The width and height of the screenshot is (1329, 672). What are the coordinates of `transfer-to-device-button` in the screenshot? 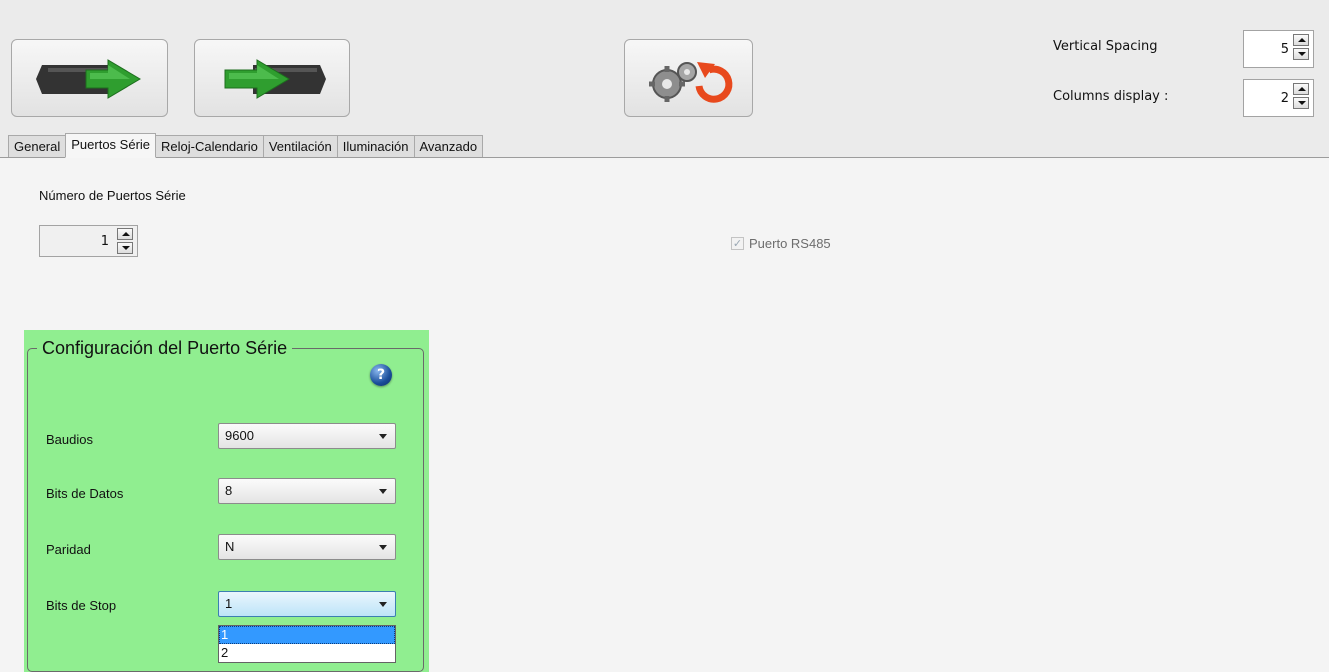 It's located at (89, 78).